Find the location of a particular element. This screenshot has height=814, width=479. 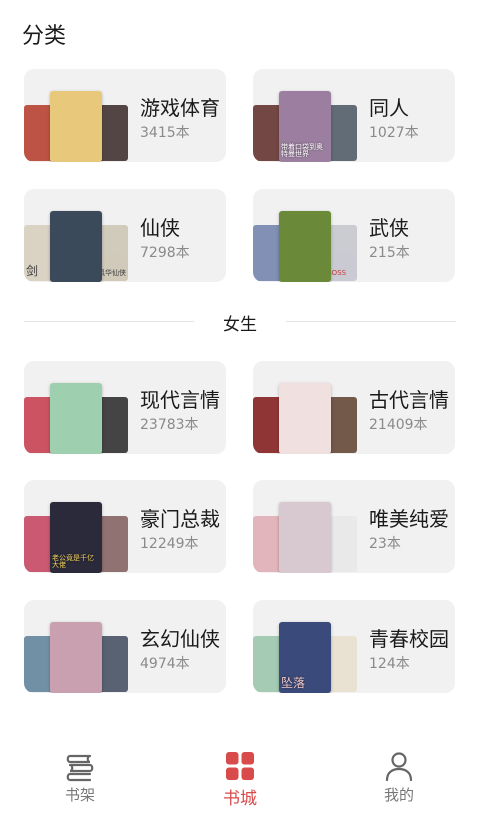

category-card-xianxia: 剑 风华仙侠 仙侠 7298本 is located at coordinates (125, 235).